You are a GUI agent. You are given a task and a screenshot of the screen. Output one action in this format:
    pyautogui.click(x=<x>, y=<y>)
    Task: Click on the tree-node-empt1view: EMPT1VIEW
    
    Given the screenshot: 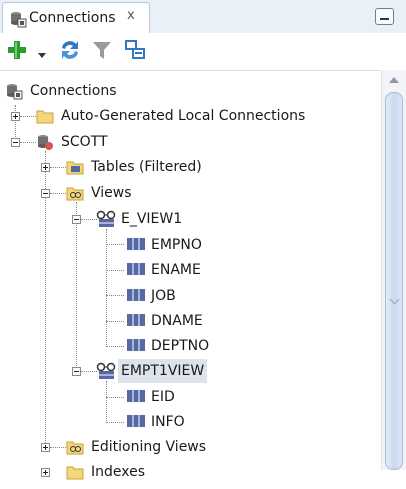 What is the action you would take?
    pyautogui.click(x=152, y=371)
    